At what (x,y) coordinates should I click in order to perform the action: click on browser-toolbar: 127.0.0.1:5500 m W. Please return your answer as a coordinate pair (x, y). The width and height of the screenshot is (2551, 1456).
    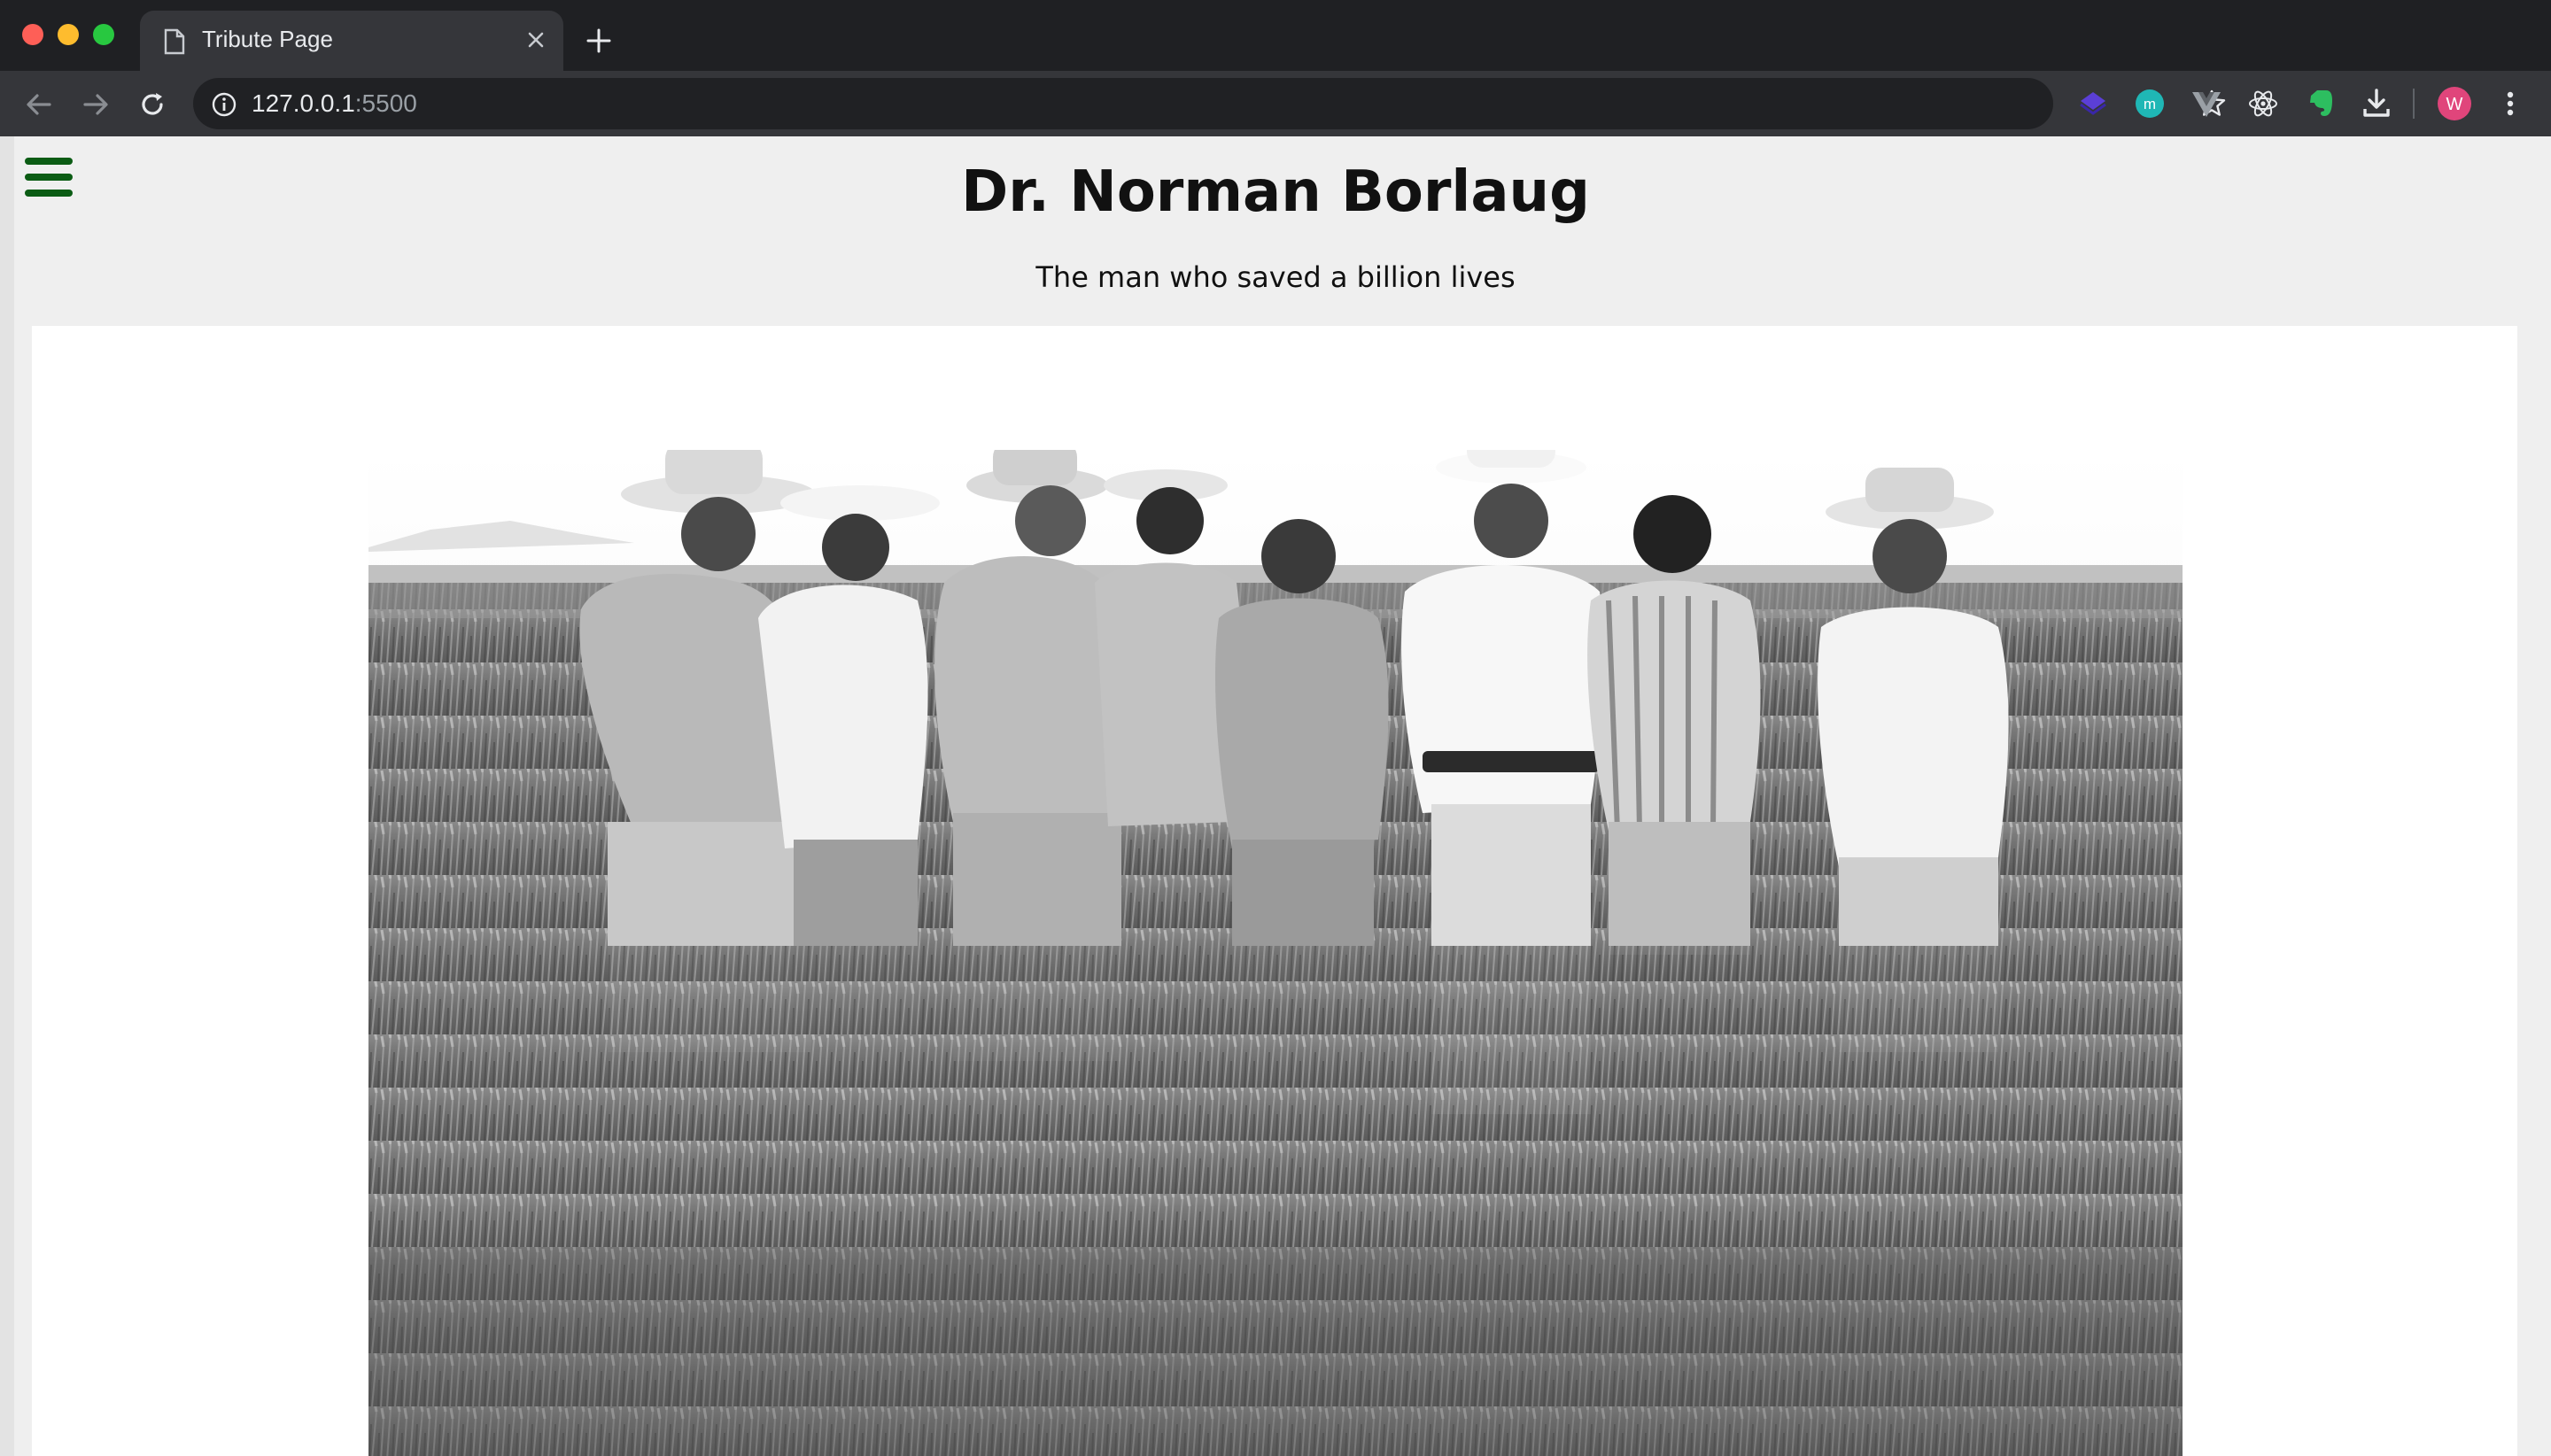
    Looking at the image, I should click on (1275, 103).